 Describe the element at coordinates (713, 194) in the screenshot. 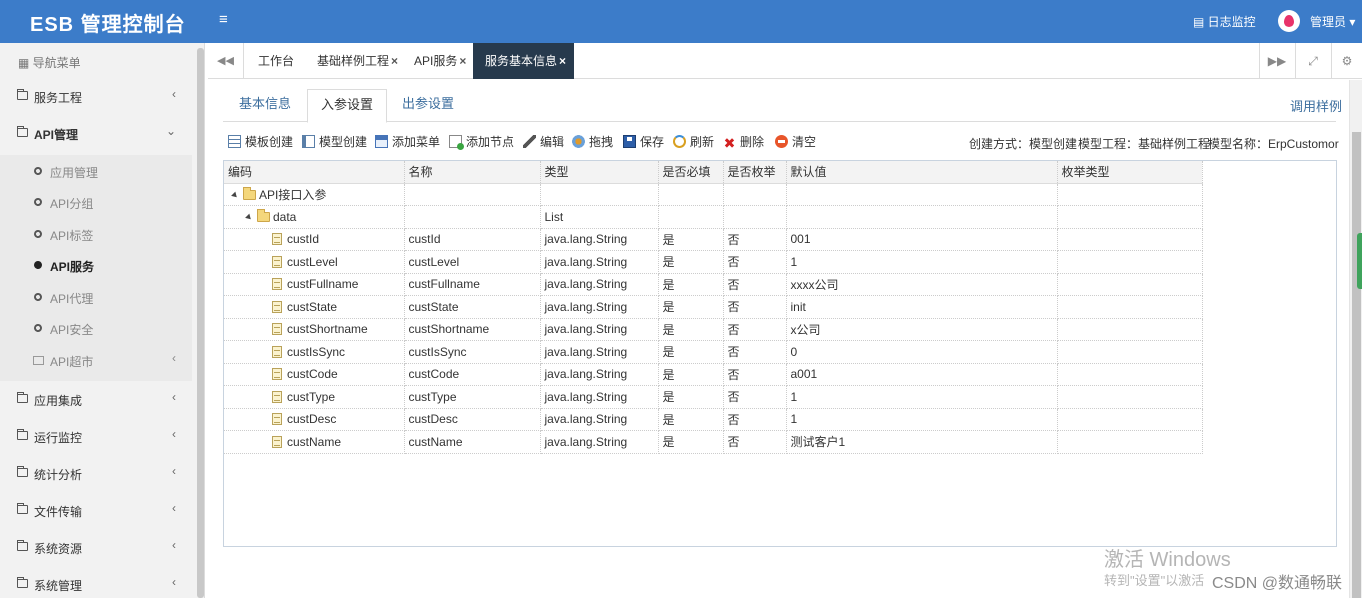

I see `table-row: API接口入参` at that location.